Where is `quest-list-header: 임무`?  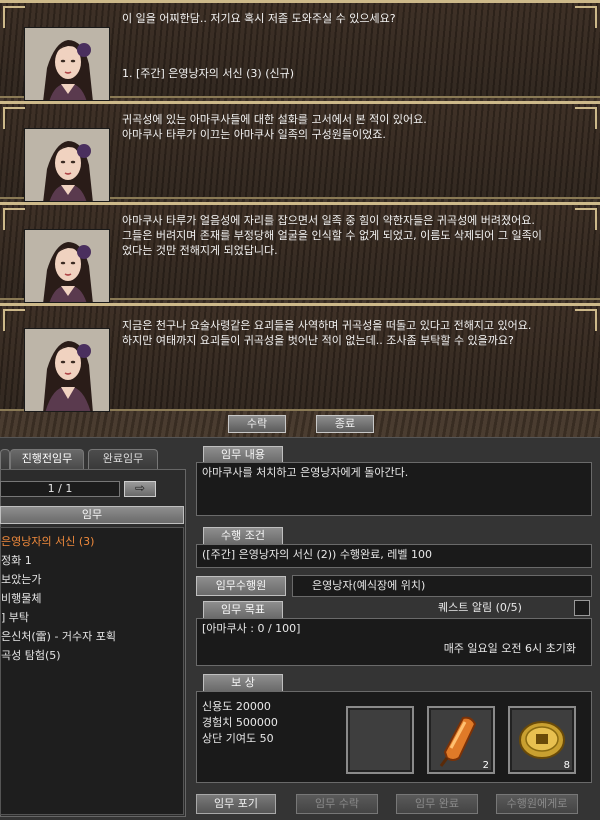
quest-list-header: 임무 is located at coordinates (92, 515).